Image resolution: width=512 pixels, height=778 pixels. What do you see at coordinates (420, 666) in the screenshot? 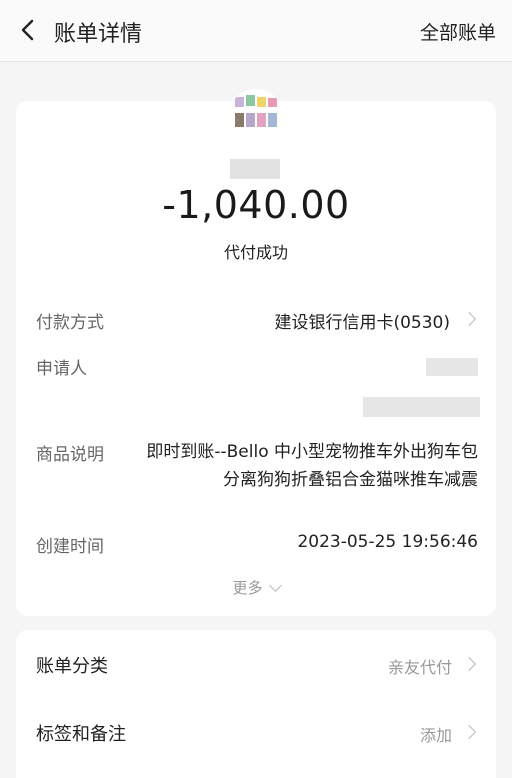
I see `bill-category-value: 亲友代付` at bounding box center [420, 666].